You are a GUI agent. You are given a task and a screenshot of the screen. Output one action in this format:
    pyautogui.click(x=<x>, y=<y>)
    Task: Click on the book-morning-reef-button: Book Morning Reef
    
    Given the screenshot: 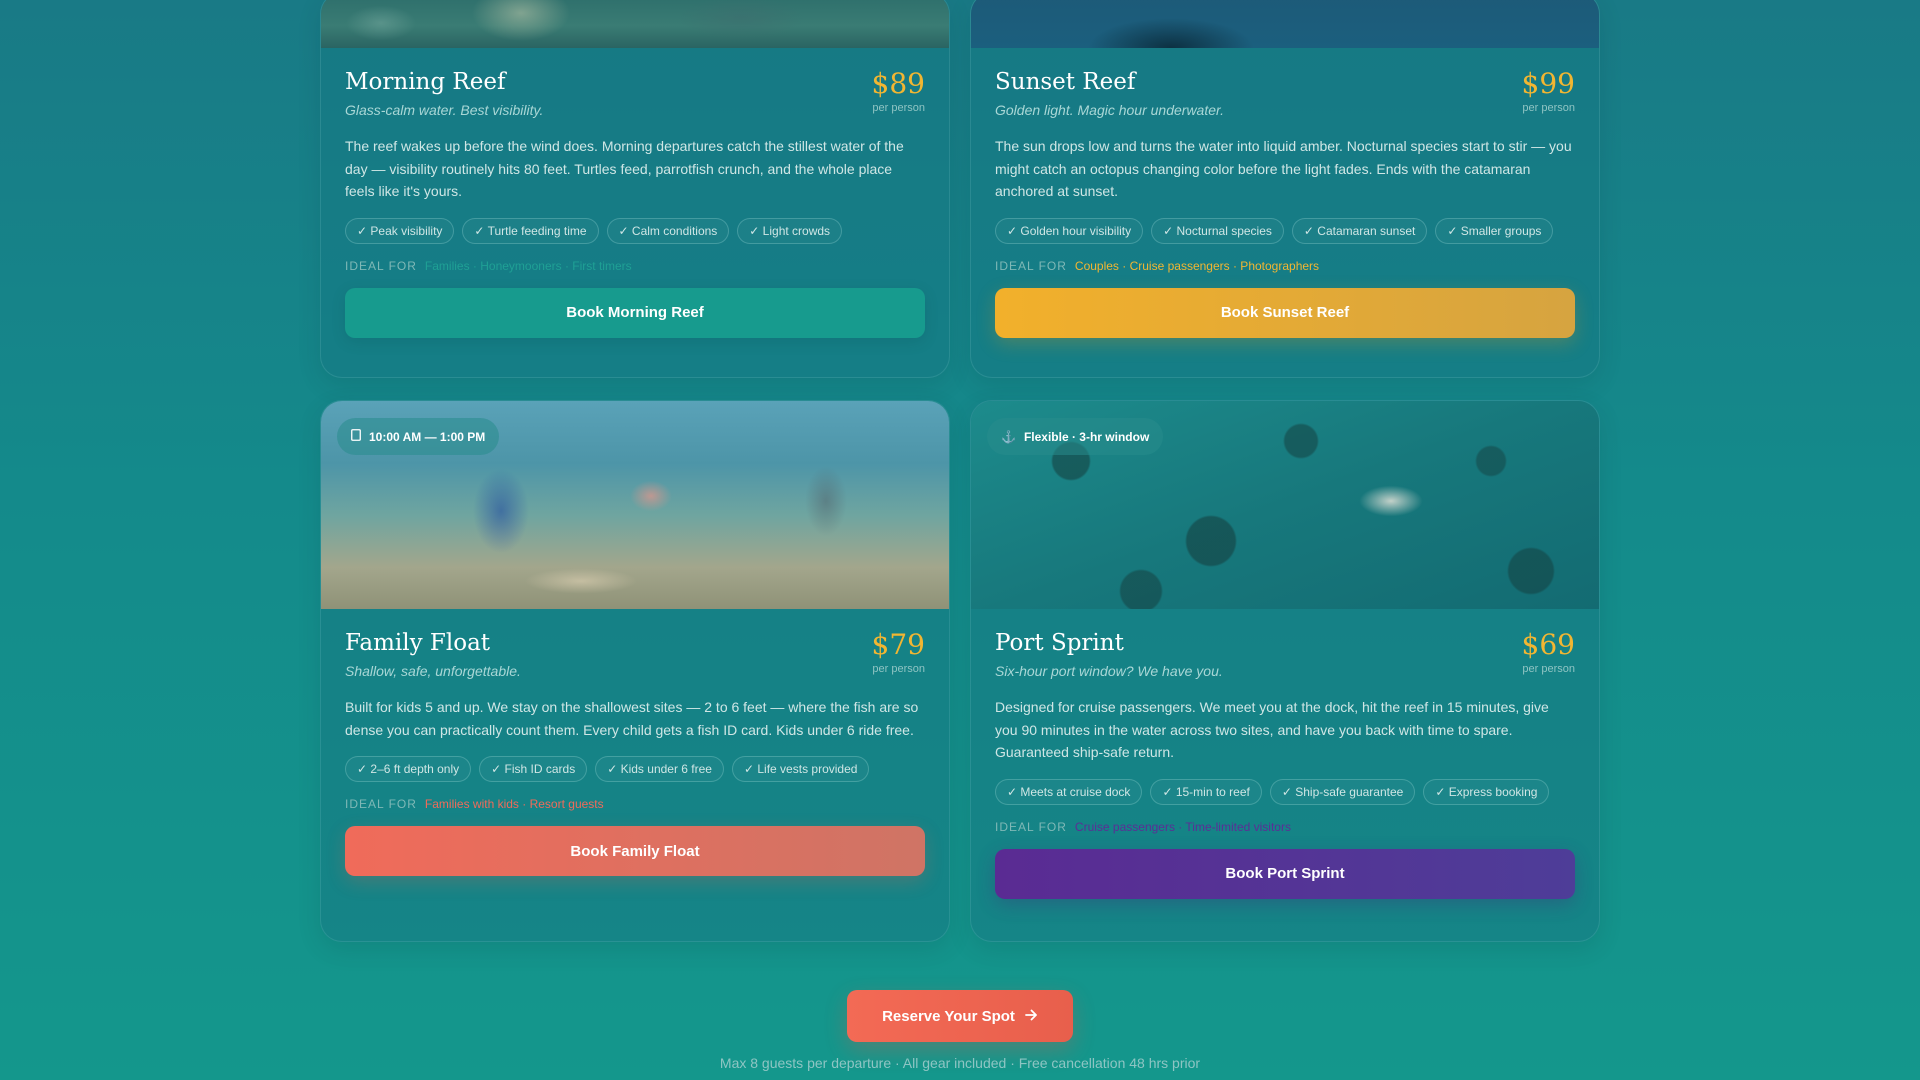 What is the action you would take?
    pyautogui.click(x=635, y=312)
    